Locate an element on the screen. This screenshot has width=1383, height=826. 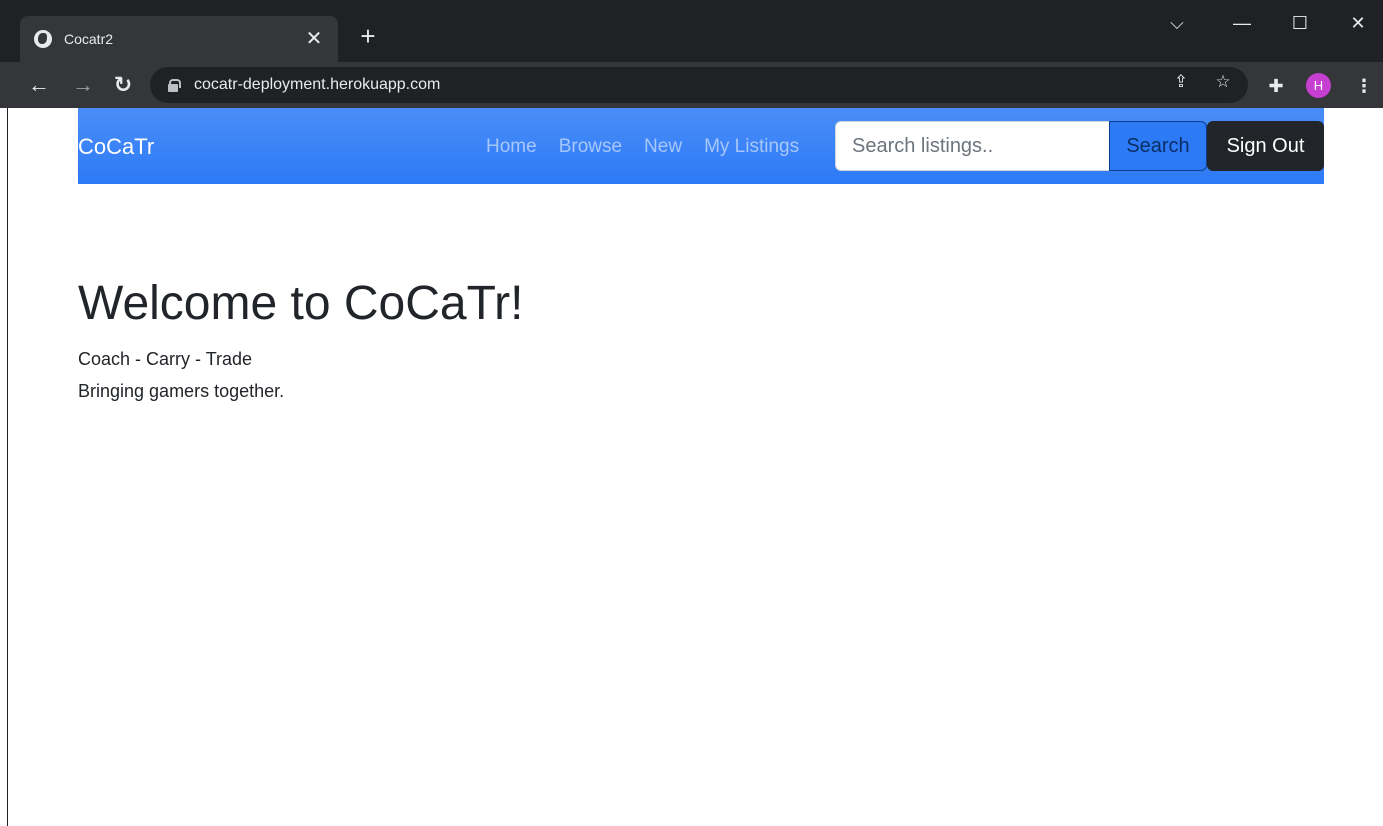
search-button: Search is located at coordinates (1158, 146).